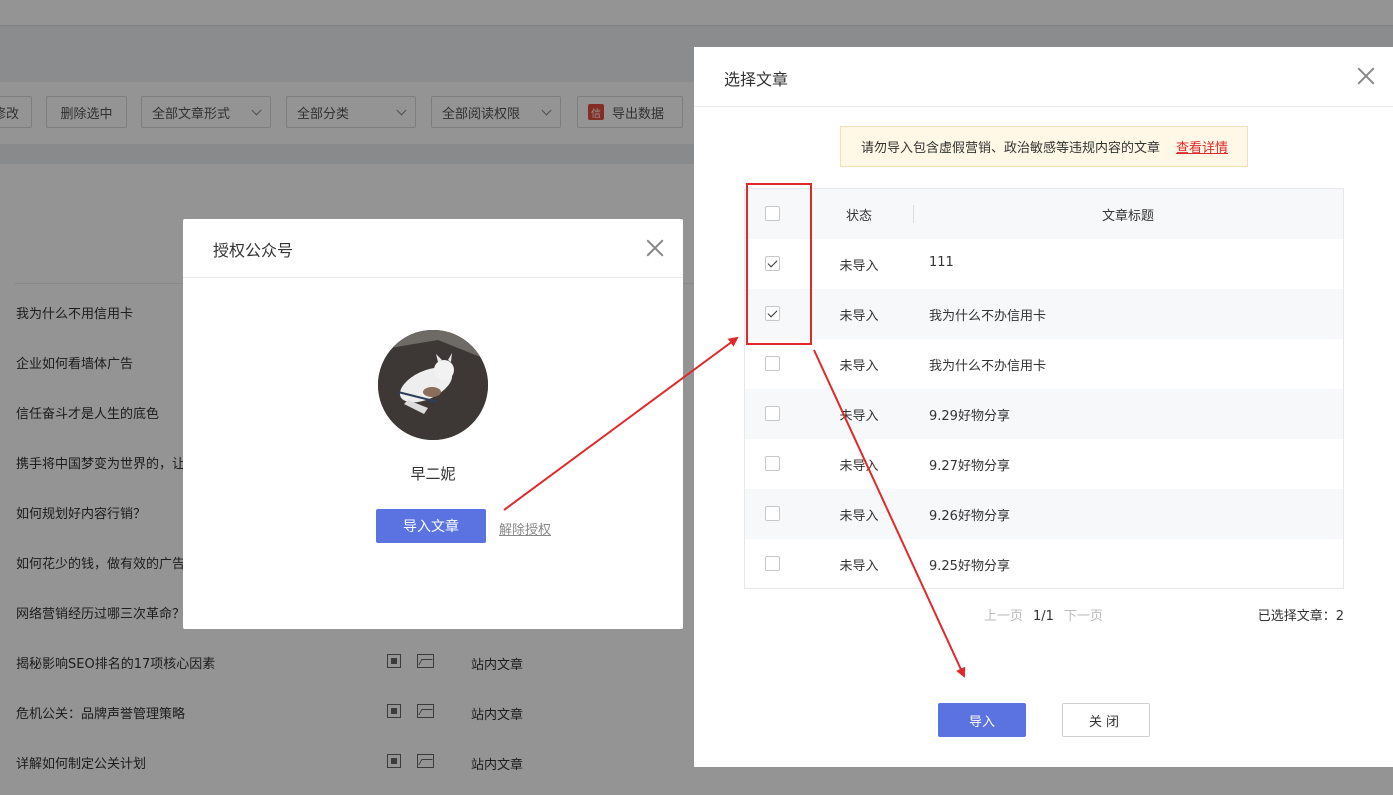 This screenshot has width=1393, height=795. What do you see at coordinates (1044, 214) in the screenshot?
I see `table-header: 状态 文章标题` at bounding box center [1044, 214].